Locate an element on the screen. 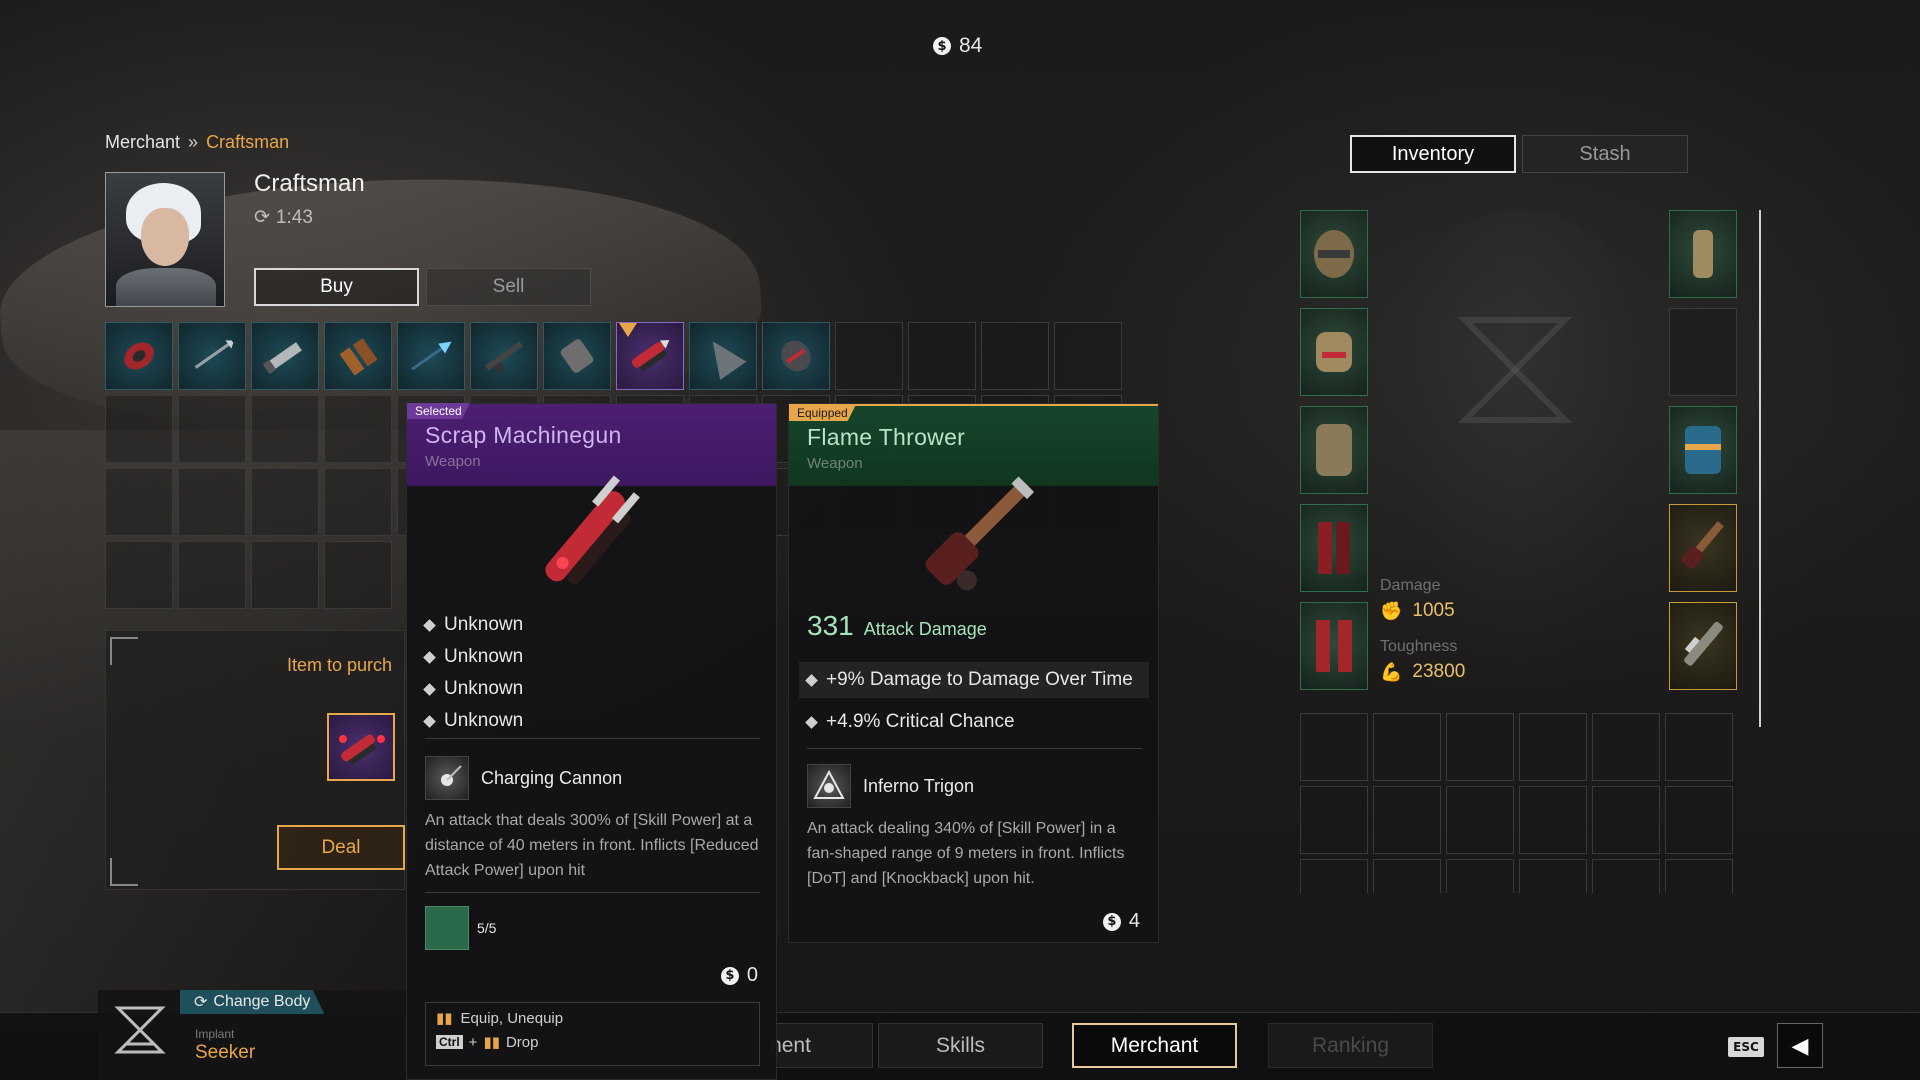  buy-tab: Buy is located at coordinates (336, 287).